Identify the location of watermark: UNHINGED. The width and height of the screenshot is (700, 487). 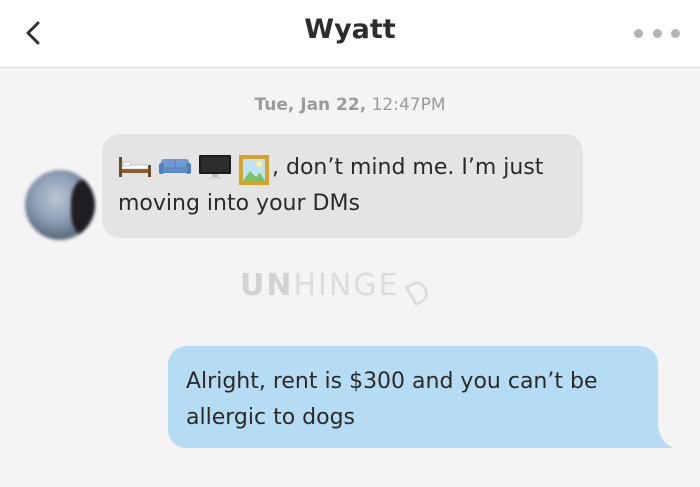
(339, 291).